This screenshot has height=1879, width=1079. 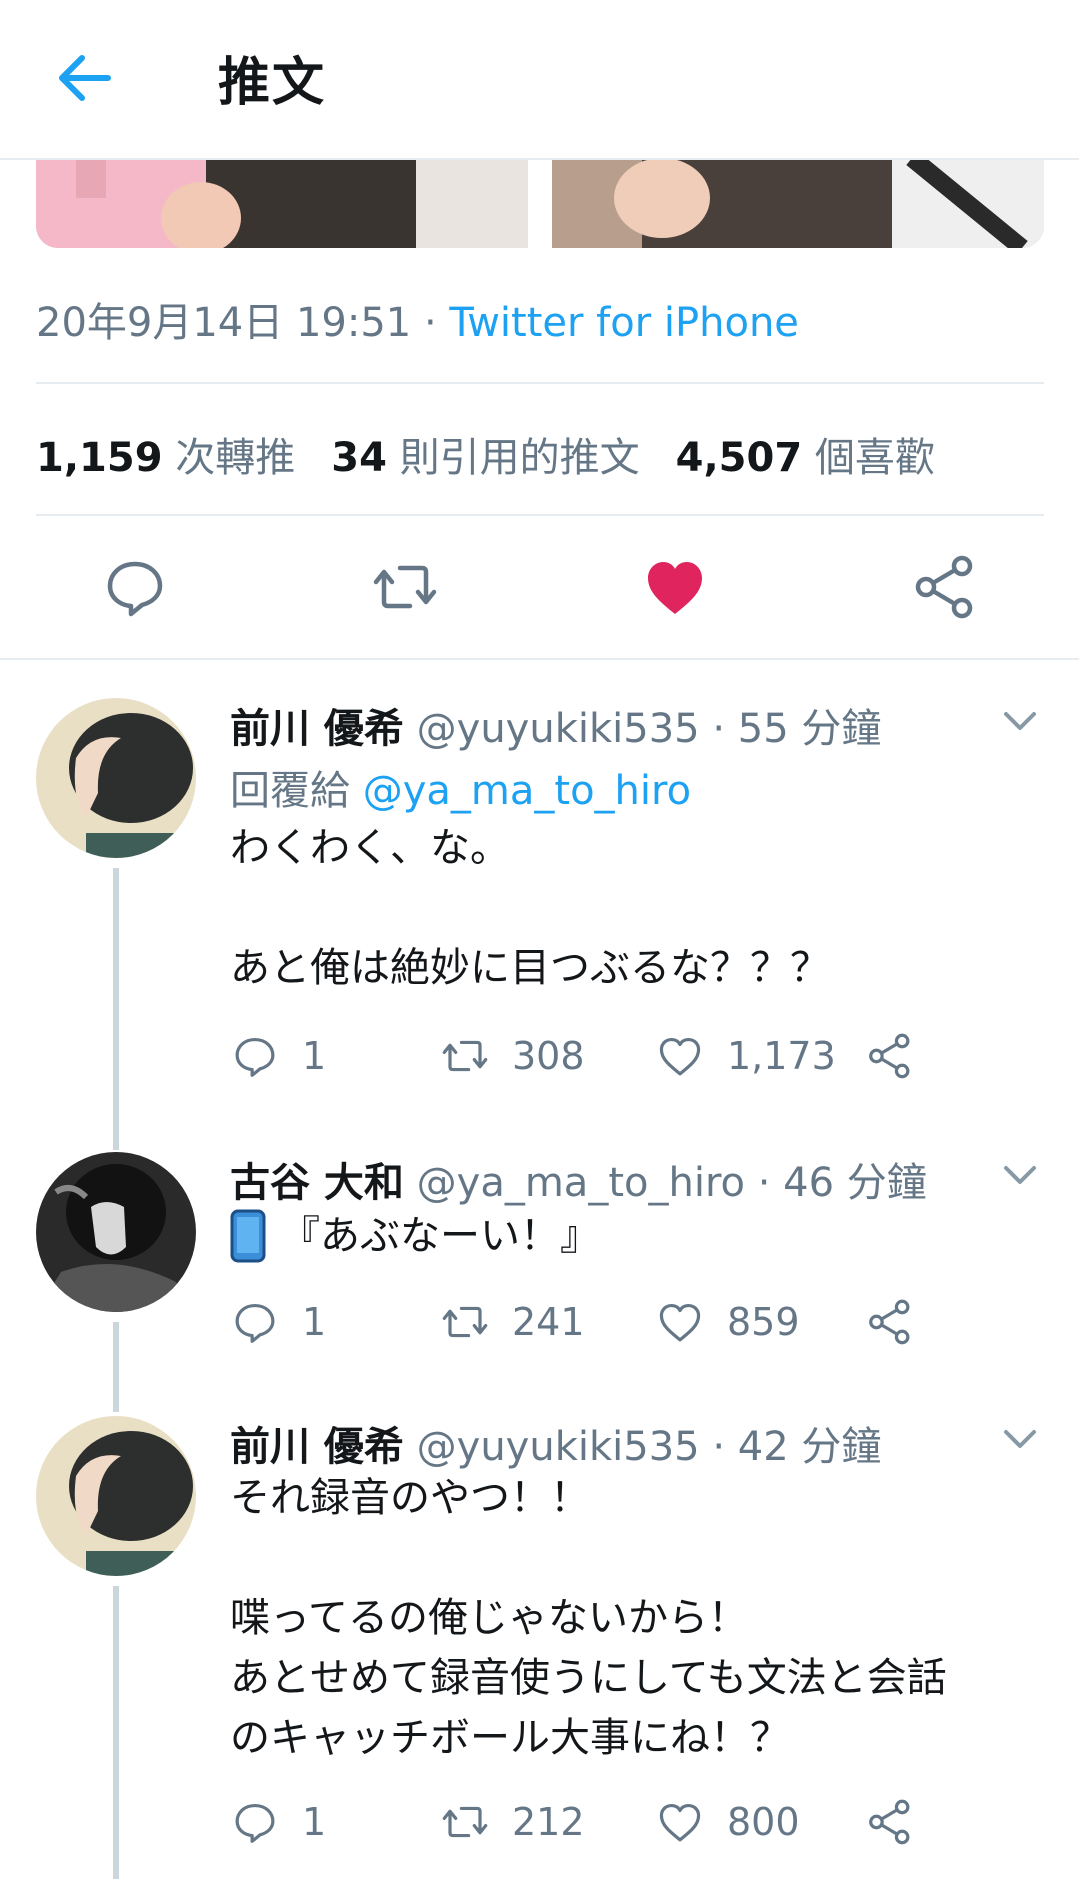 What do you see at coordinates (248, 1236) in the screenshot?
I see `mobile-phone-icon` at bounding box center [248, 1236].